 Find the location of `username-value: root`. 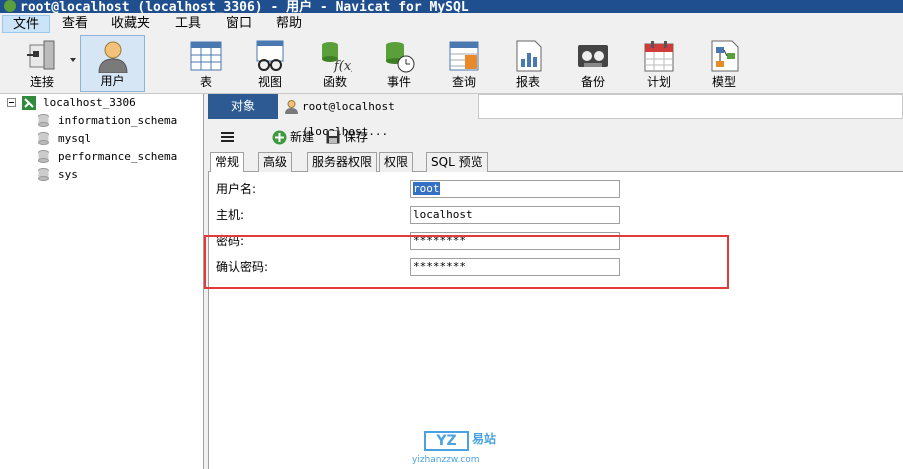

username-value: root is located at coordinates (426, 188).